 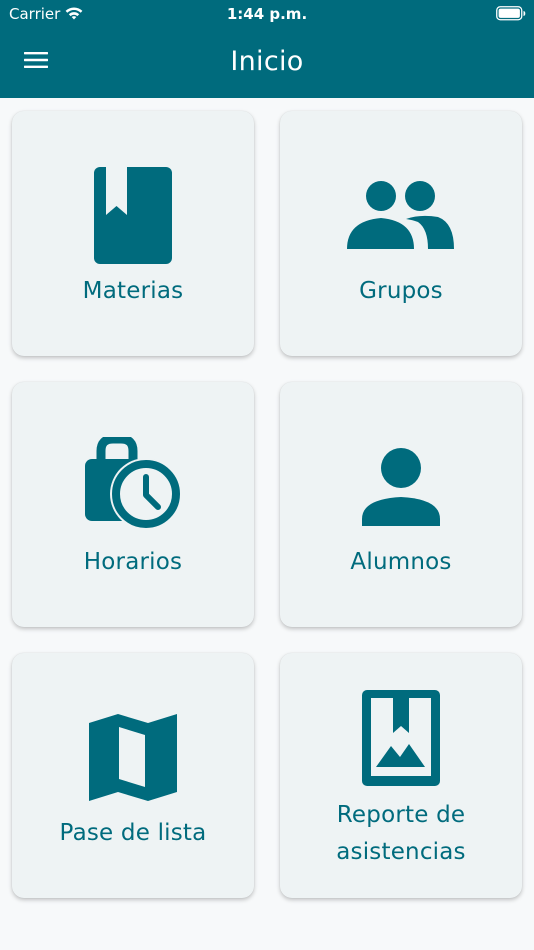 What do you see at coordinates (133, 216) in the screenshot?
I see `book-bookmark-icon` at bounding box center [133, 216].